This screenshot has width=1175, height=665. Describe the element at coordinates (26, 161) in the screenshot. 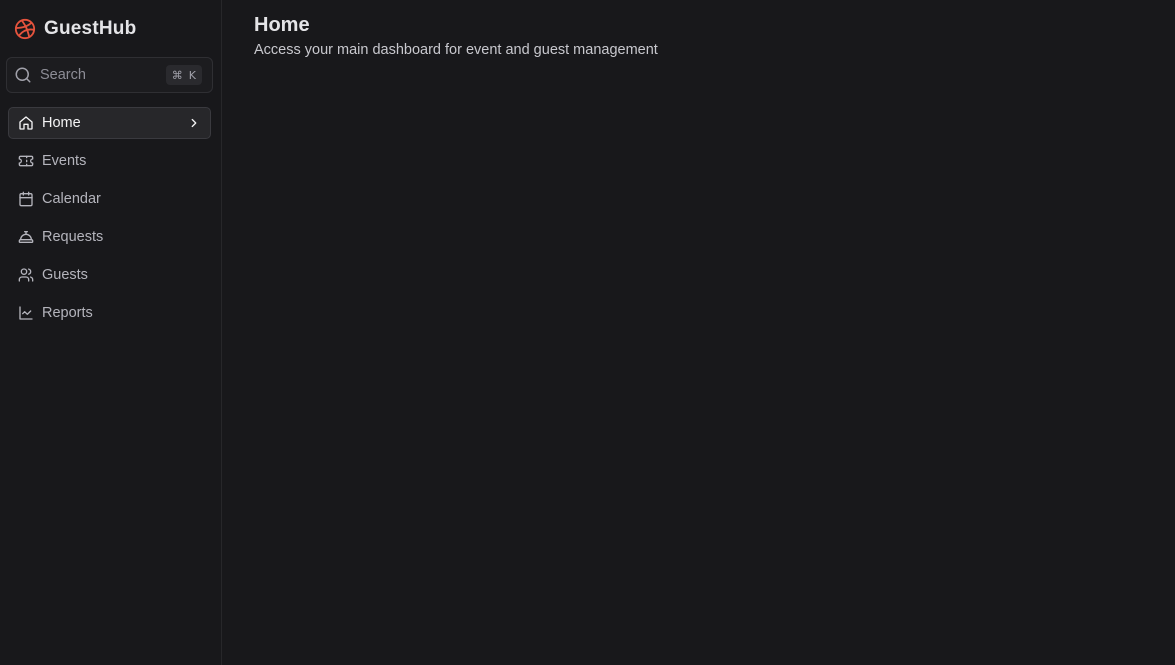

I see `ticket-icon` at that location.